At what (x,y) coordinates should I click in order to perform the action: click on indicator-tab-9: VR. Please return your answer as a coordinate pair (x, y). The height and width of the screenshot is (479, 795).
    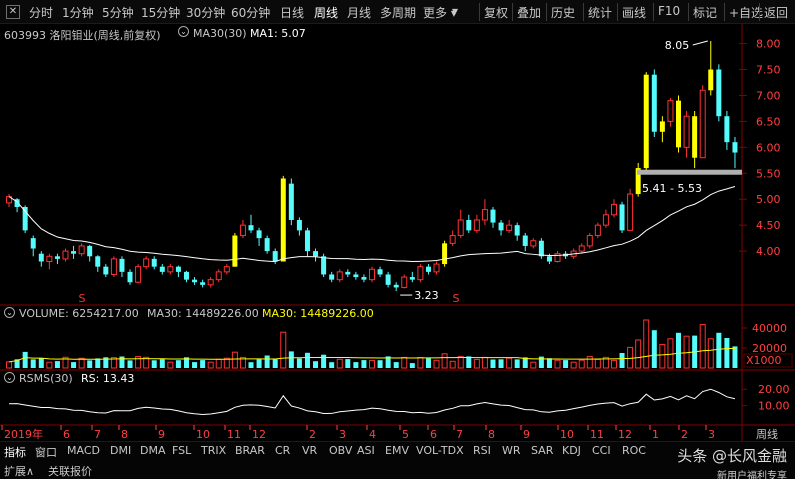
    Looking at the image, I should click on (309, 450).